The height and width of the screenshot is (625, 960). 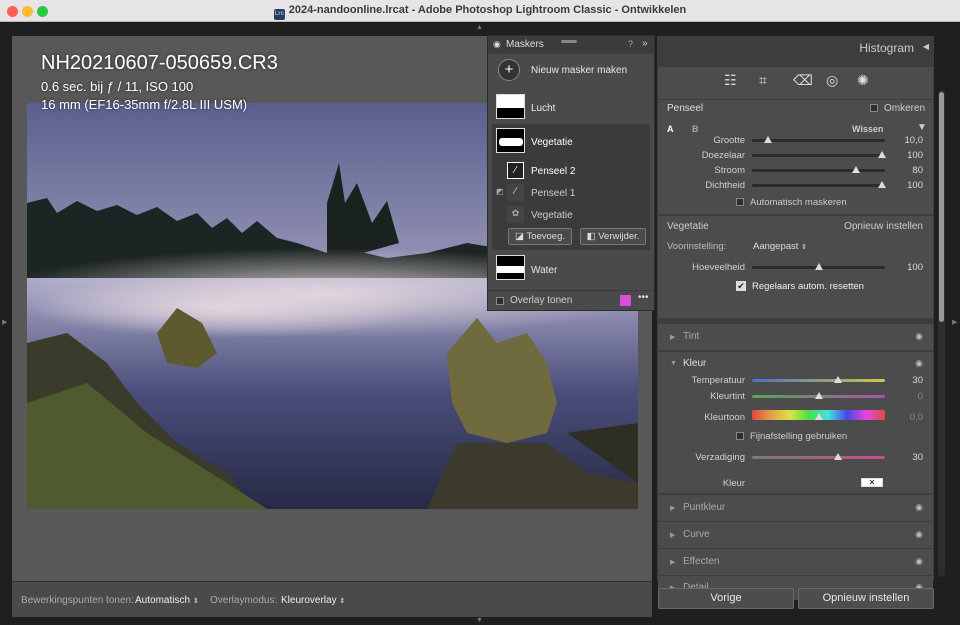 What do you see at coordinates (908, 417) in the screenshot?
I see `hue-value: 0,0` at bounding box center [908, 417].